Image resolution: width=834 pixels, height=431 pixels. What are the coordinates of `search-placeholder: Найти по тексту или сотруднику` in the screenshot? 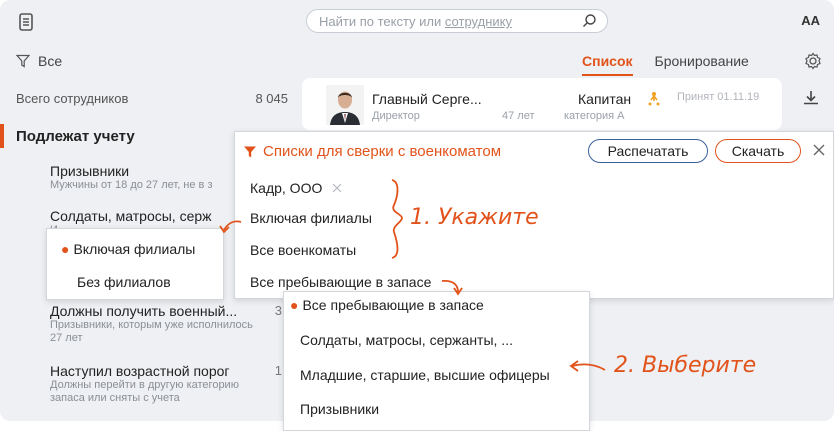 It's located at (415, 21).